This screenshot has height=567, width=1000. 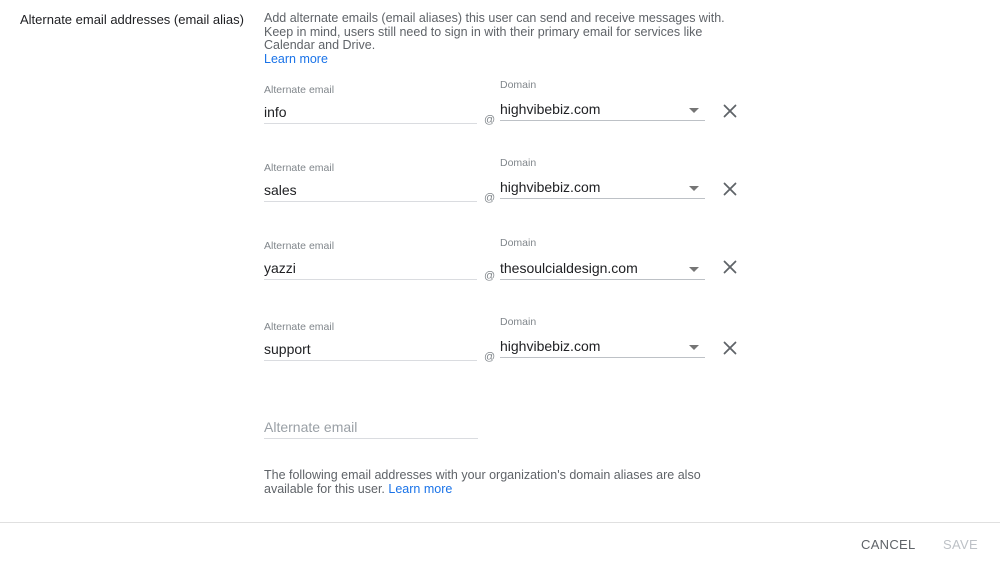 I want to click on domain-value: thesoulcialdesign.com, so click(x=569, y=268).